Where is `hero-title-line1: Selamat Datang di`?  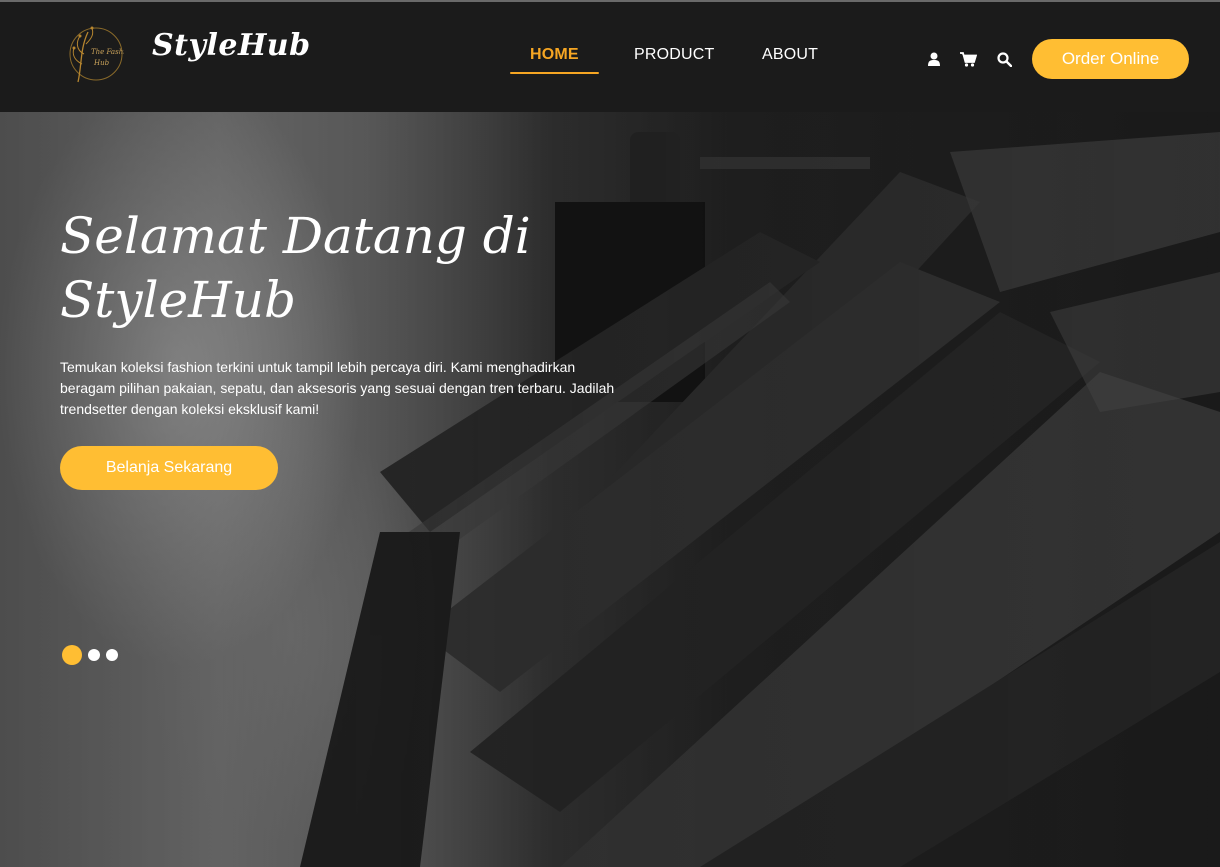
hero-title-line1: Selamat Datang di is located at coordinates (295, 236).